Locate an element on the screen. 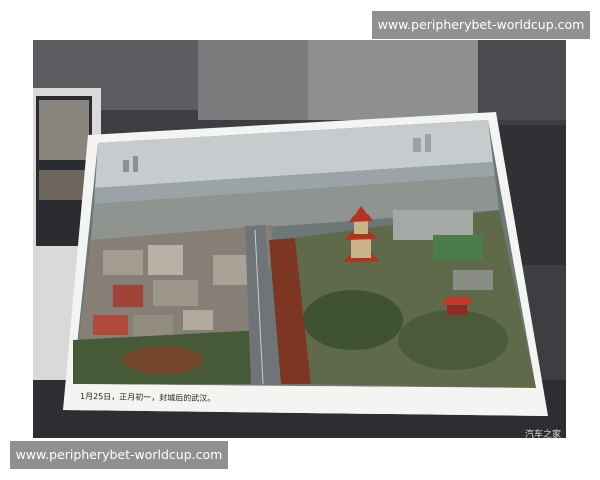 The image size is (600, 480). corner-watermark: 汽车之家 is located at coordinates (543, 435).